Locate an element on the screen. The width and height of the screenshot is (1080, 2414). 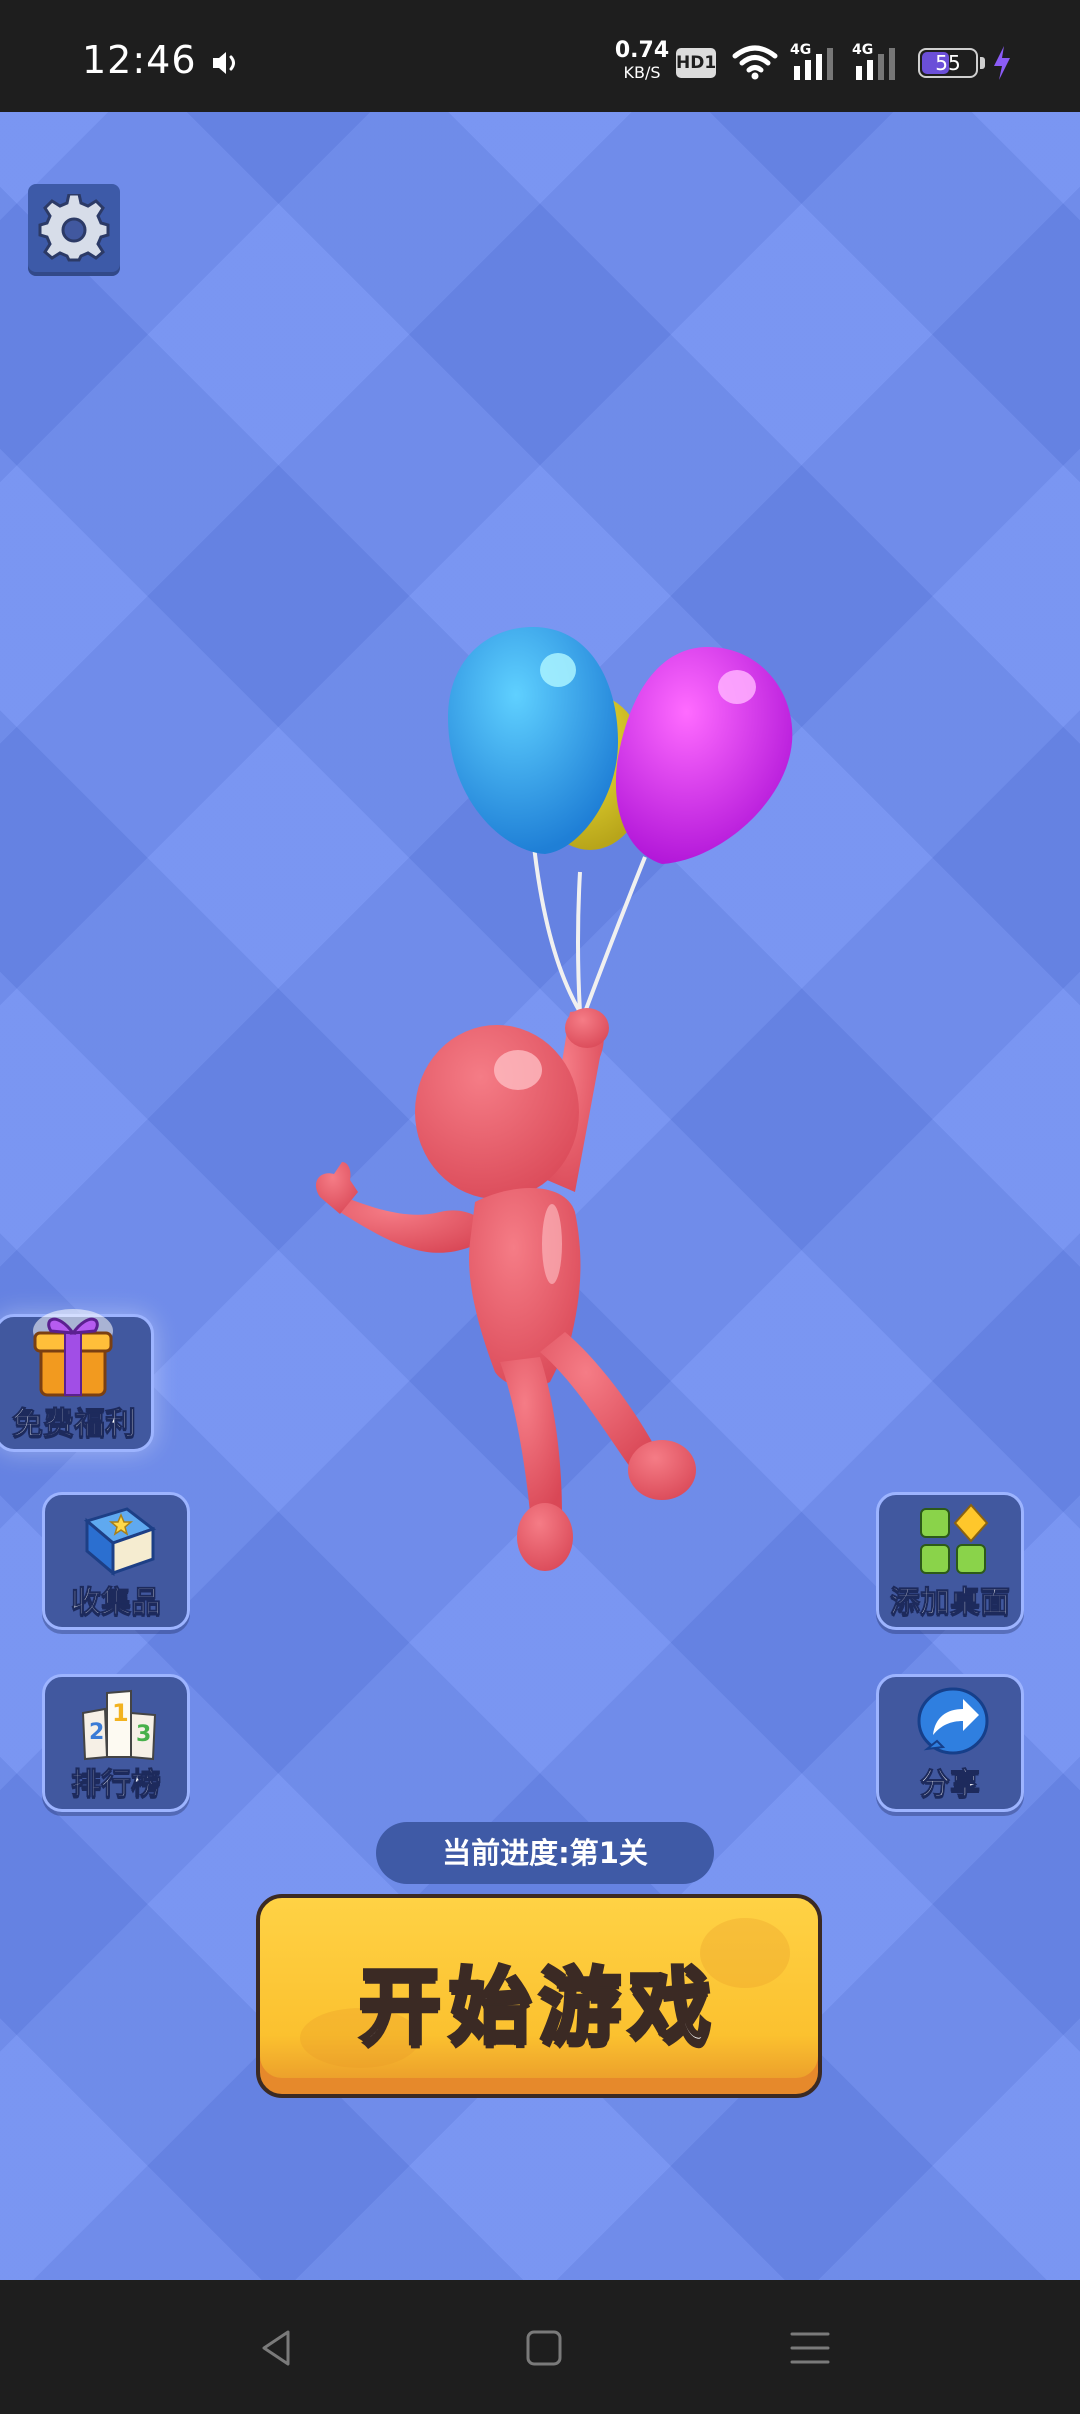
speaker-icon is located at coordinates (224, 63).